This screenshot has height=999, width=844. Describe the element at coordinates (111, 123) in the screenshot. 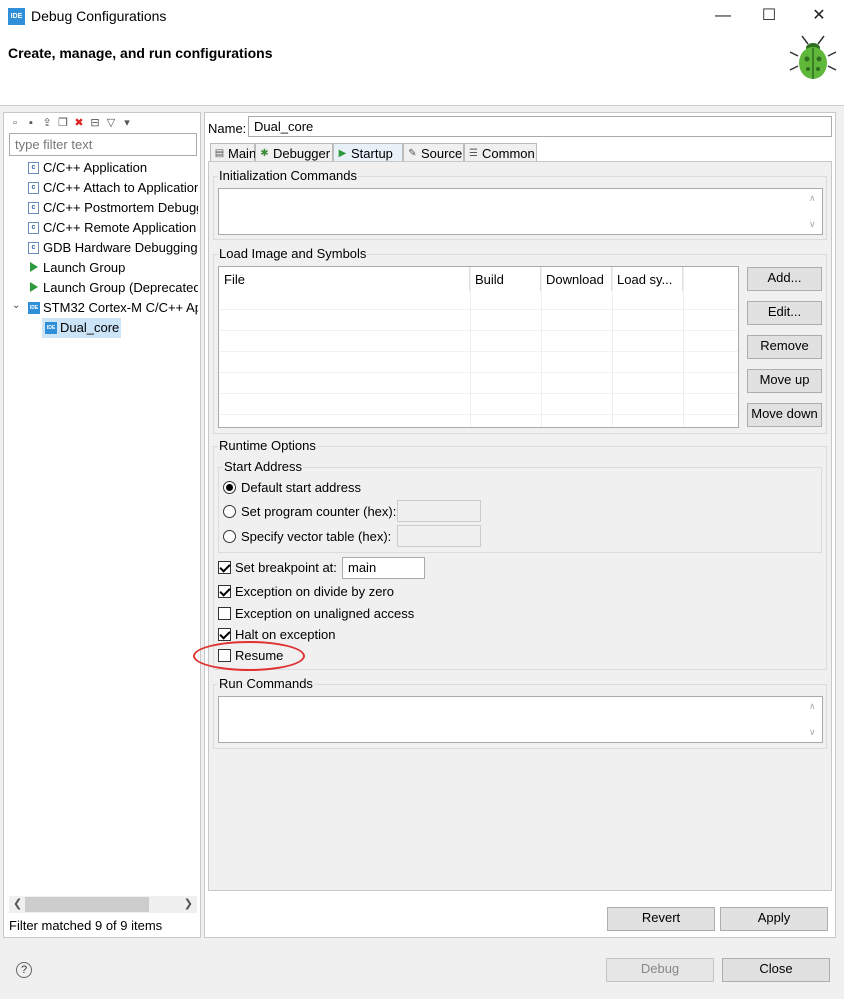

I see `filter-icon: ▽` at that location.